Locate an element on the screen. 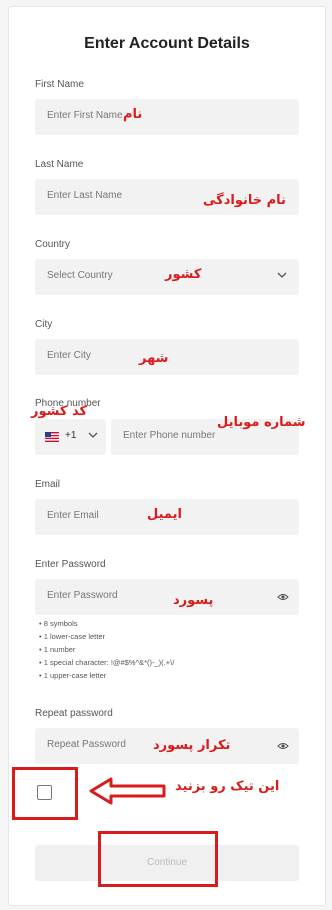 This screenshot has width=332, height=910. city-field: Enter City شهر is located at coordinates (167, 357).